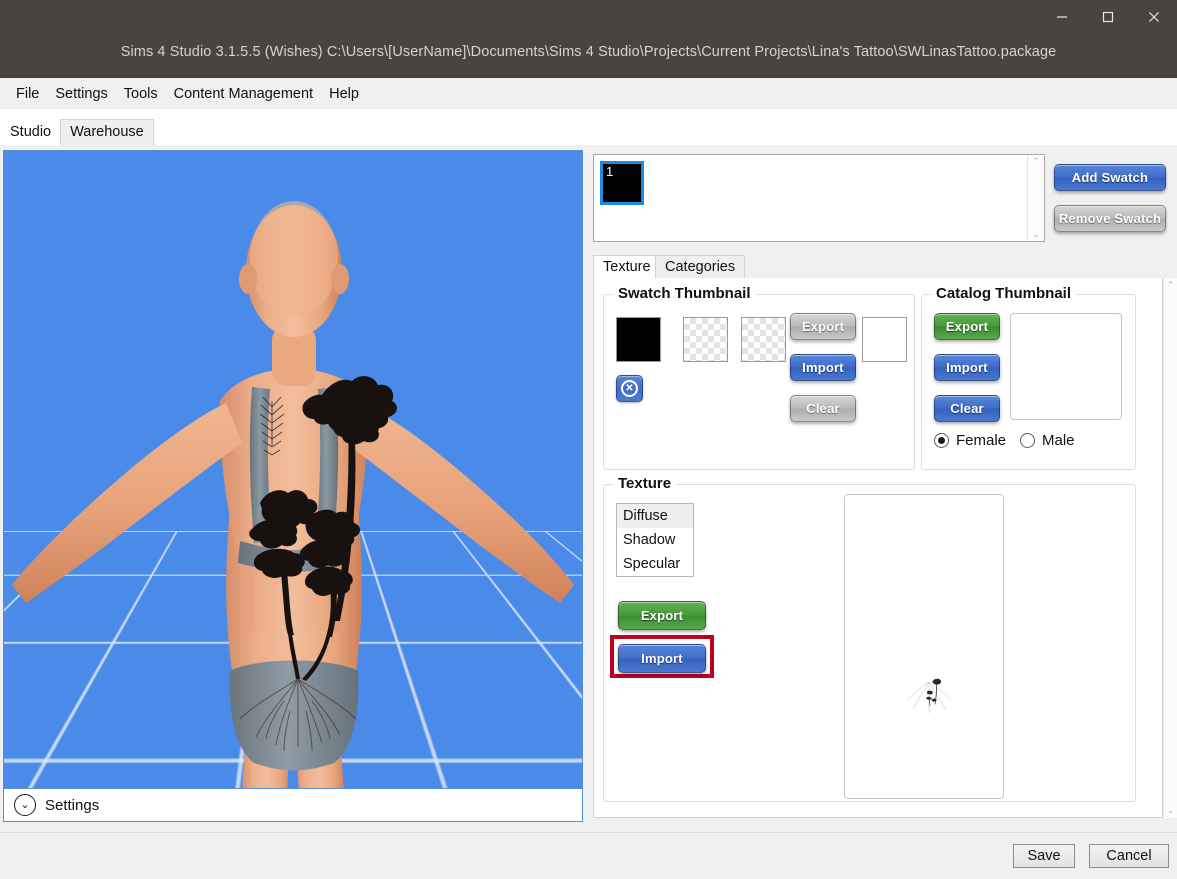 The width and height of the screenshot is (1177, 879). What do you see at coordinates (622, 183) in the screenshot?
I see `swatch-item-1: 1` at bounding box center [622, 183].